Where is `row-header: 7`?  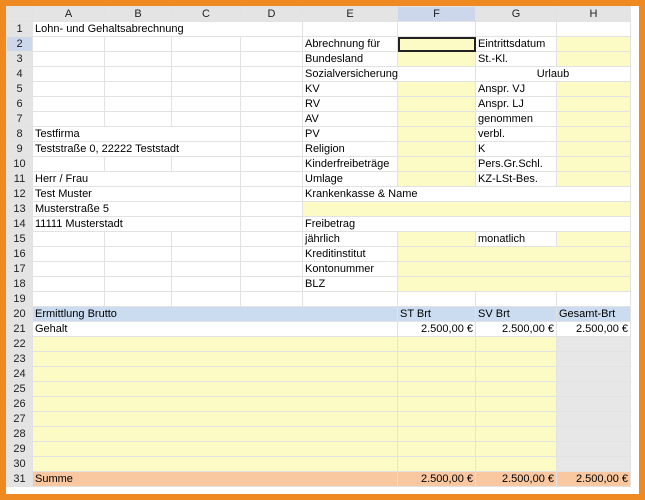
row-header: 7 is located at coordinates (19, 119).